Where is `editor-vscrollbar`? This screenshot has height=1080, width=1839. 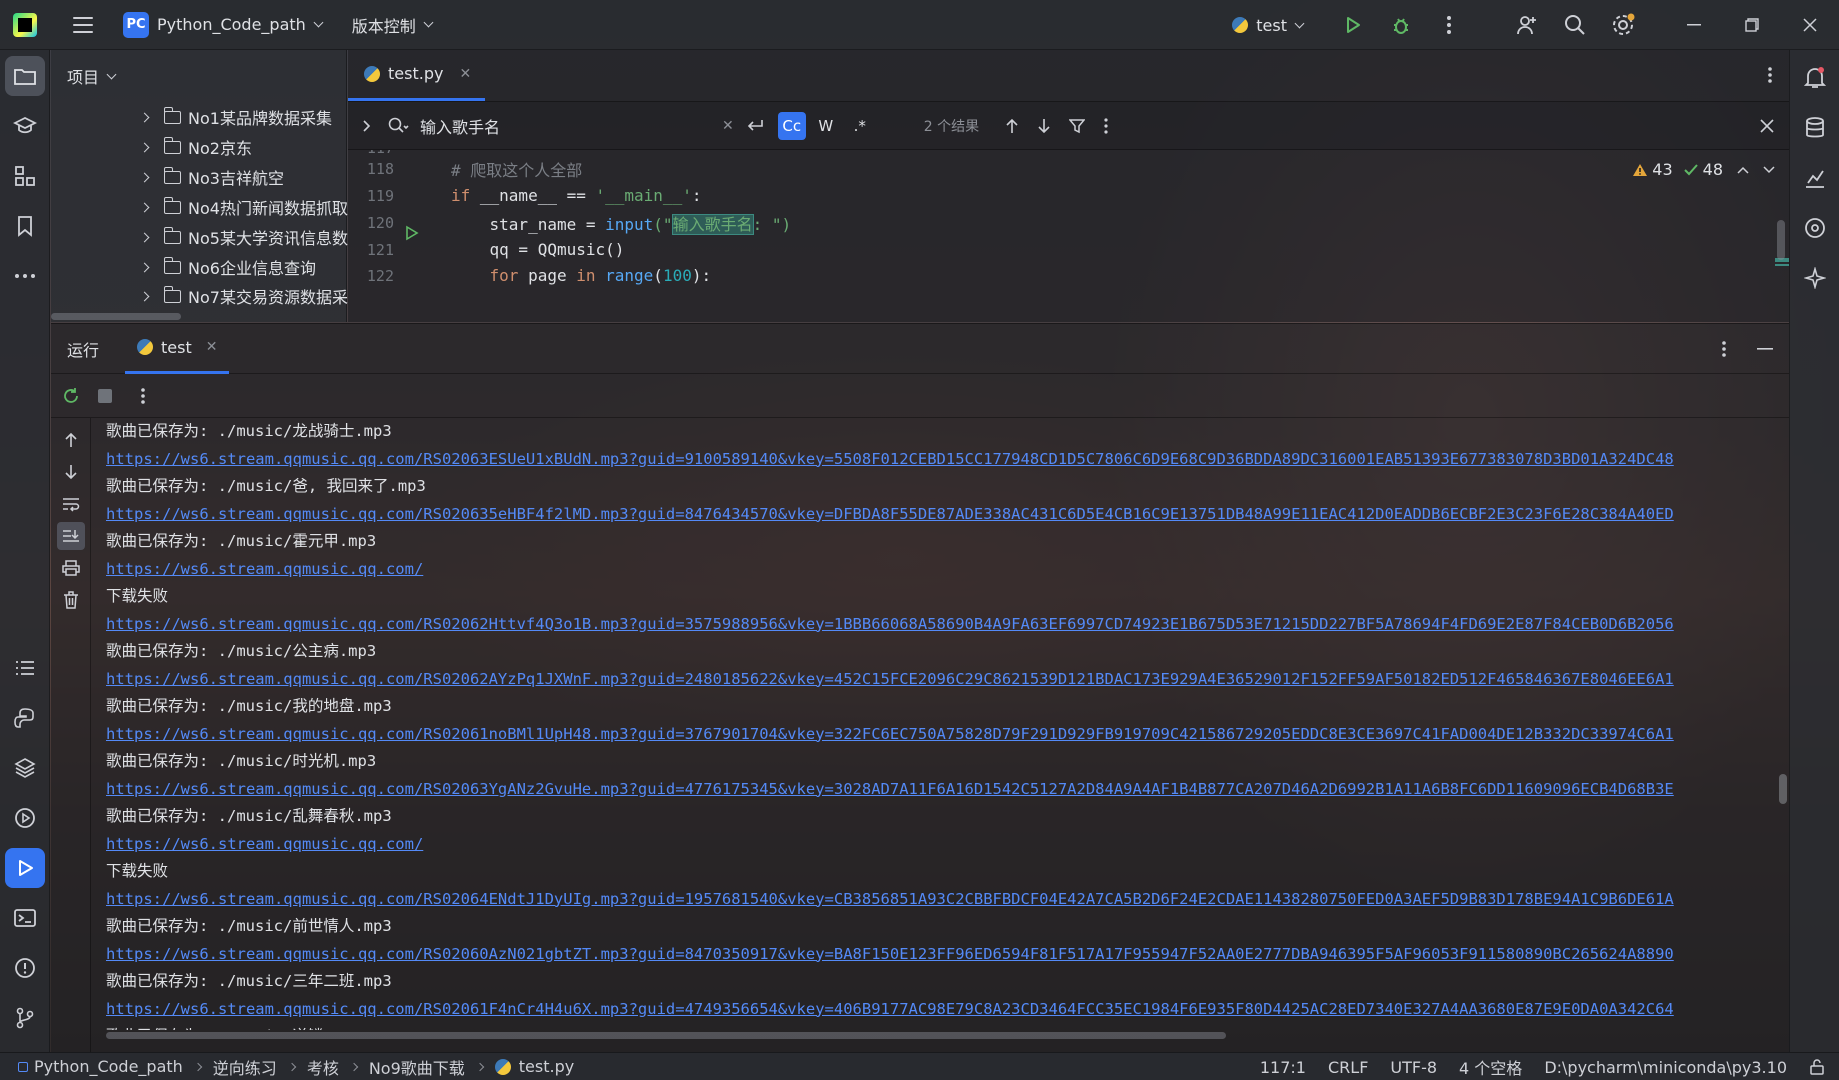 editor-vscrollbar is located at coordinates (1781, 240).